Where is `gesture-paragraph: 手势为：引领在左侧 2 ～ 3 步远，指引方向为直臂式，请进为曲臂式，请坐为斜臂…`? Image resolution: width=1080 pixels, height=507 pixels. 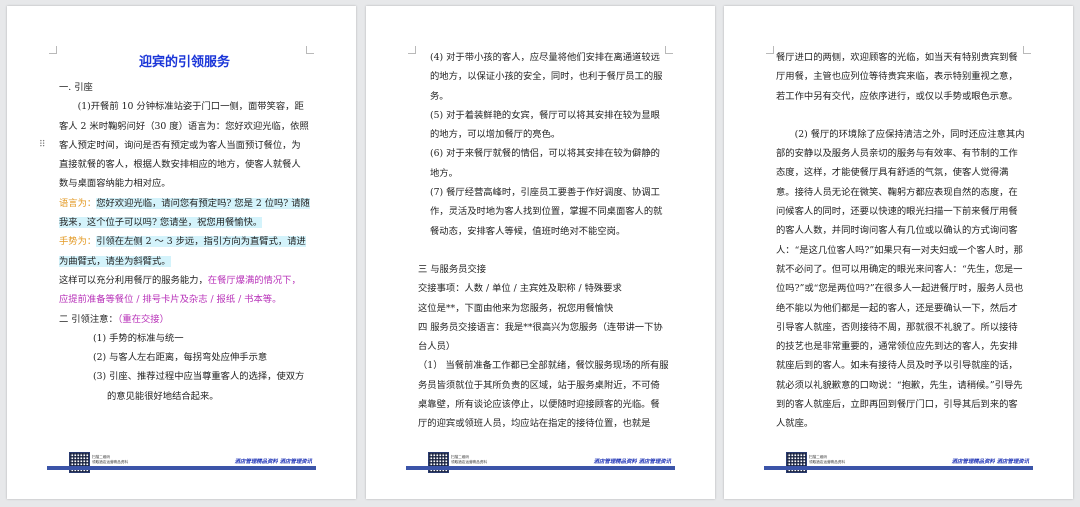
gesture-paragraph: 手势为：引领在左侧 2 ～ 3 步远，指引方向为直臂式，请进为曲臂式，请坐为斜臂… is located at coordinates (184, 251).